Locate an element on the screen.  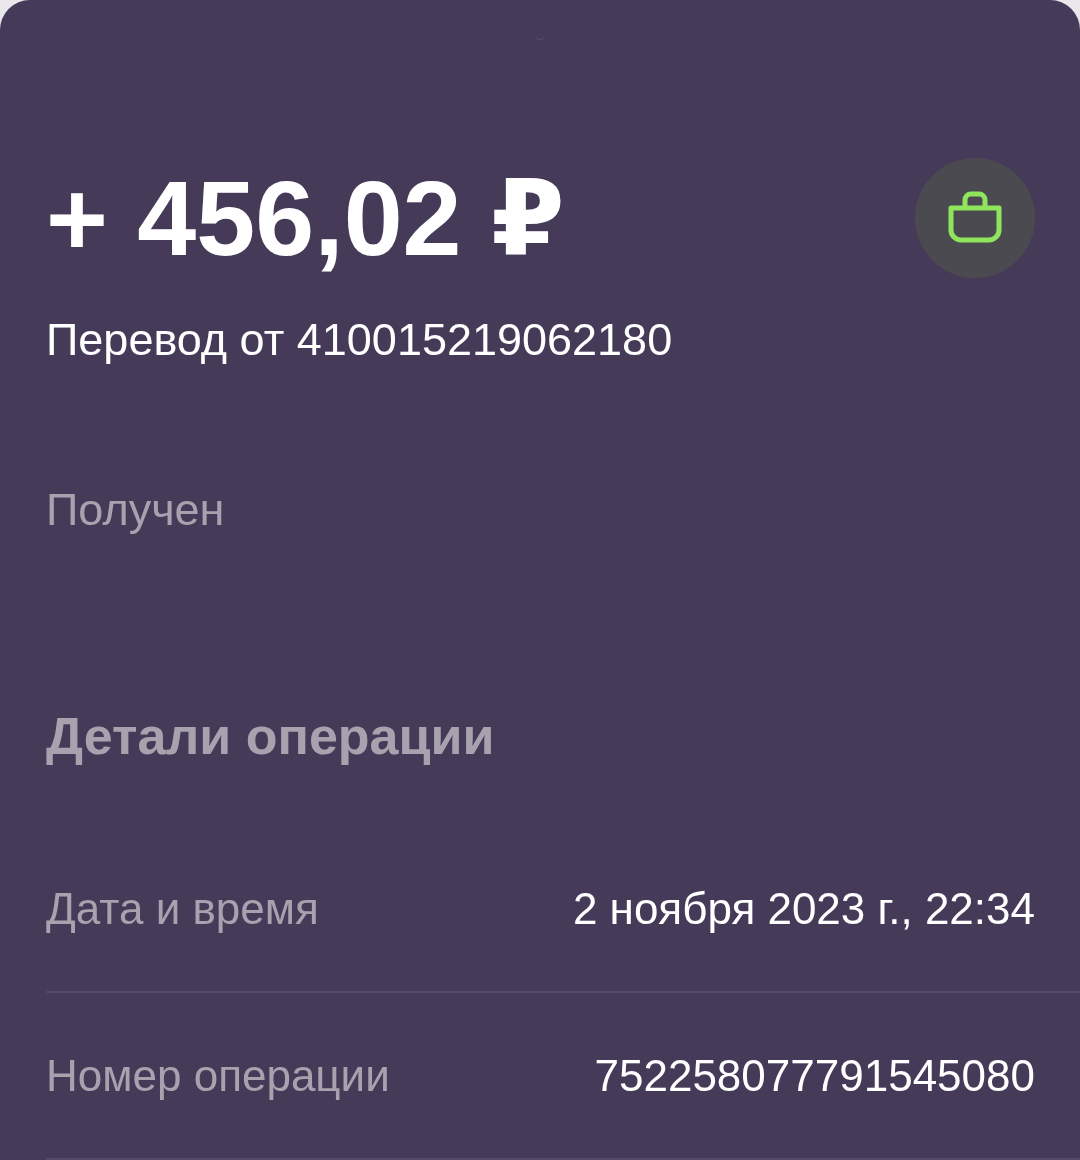
detail-label: Дата и время is located at coordinates (182, 908).